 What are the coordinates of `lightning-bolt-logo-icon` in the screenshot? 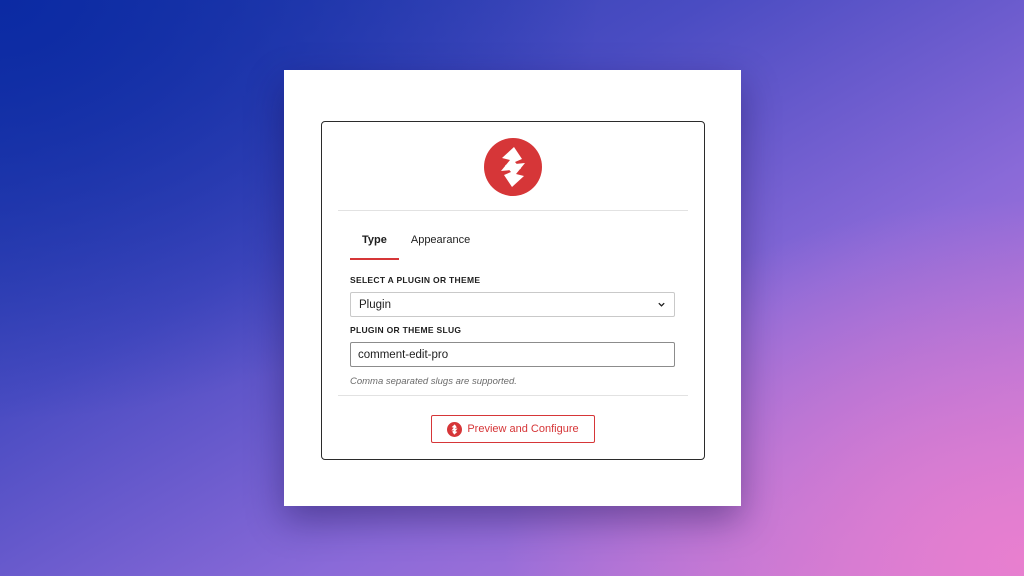 It's located at (513, 167).